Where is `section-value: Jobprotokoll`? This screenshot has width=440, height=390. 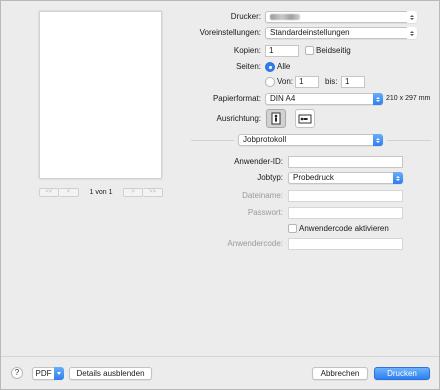 section-value: Jobprotokoll is located at coordinates (265, 139).